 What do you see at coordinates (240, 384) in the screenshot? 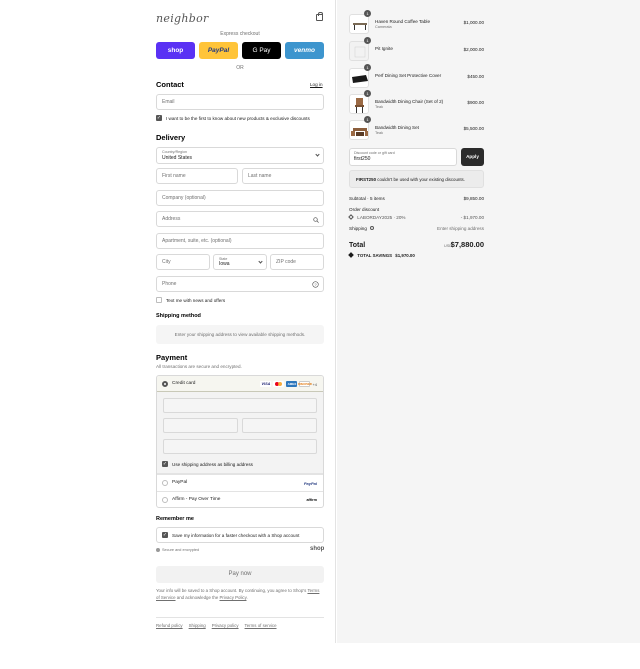
I see `credit-card-option: Credit card VISA AMEX DISCOVER +4` at bounding box center [240, 384].